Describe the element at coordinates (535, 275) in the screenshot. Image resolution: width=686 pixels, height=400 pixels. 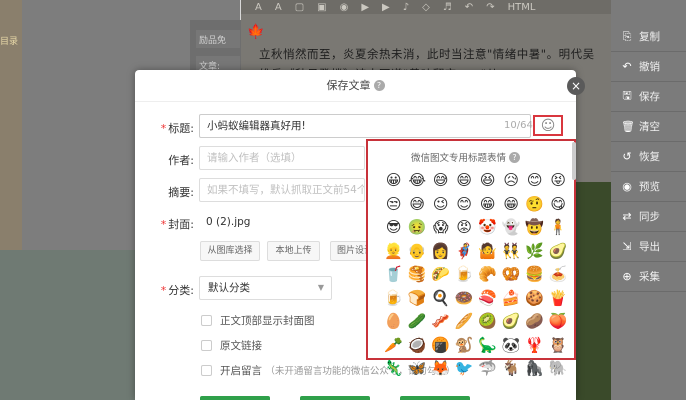
I see `emoji-item: 🍔` at that location.